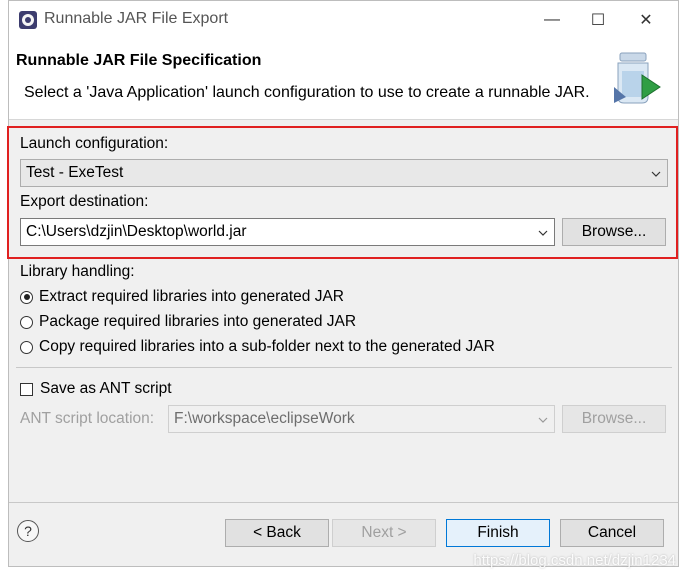 The image size is (686, 575). I want to click on cancel-button: Cancel, so click(612, 533).